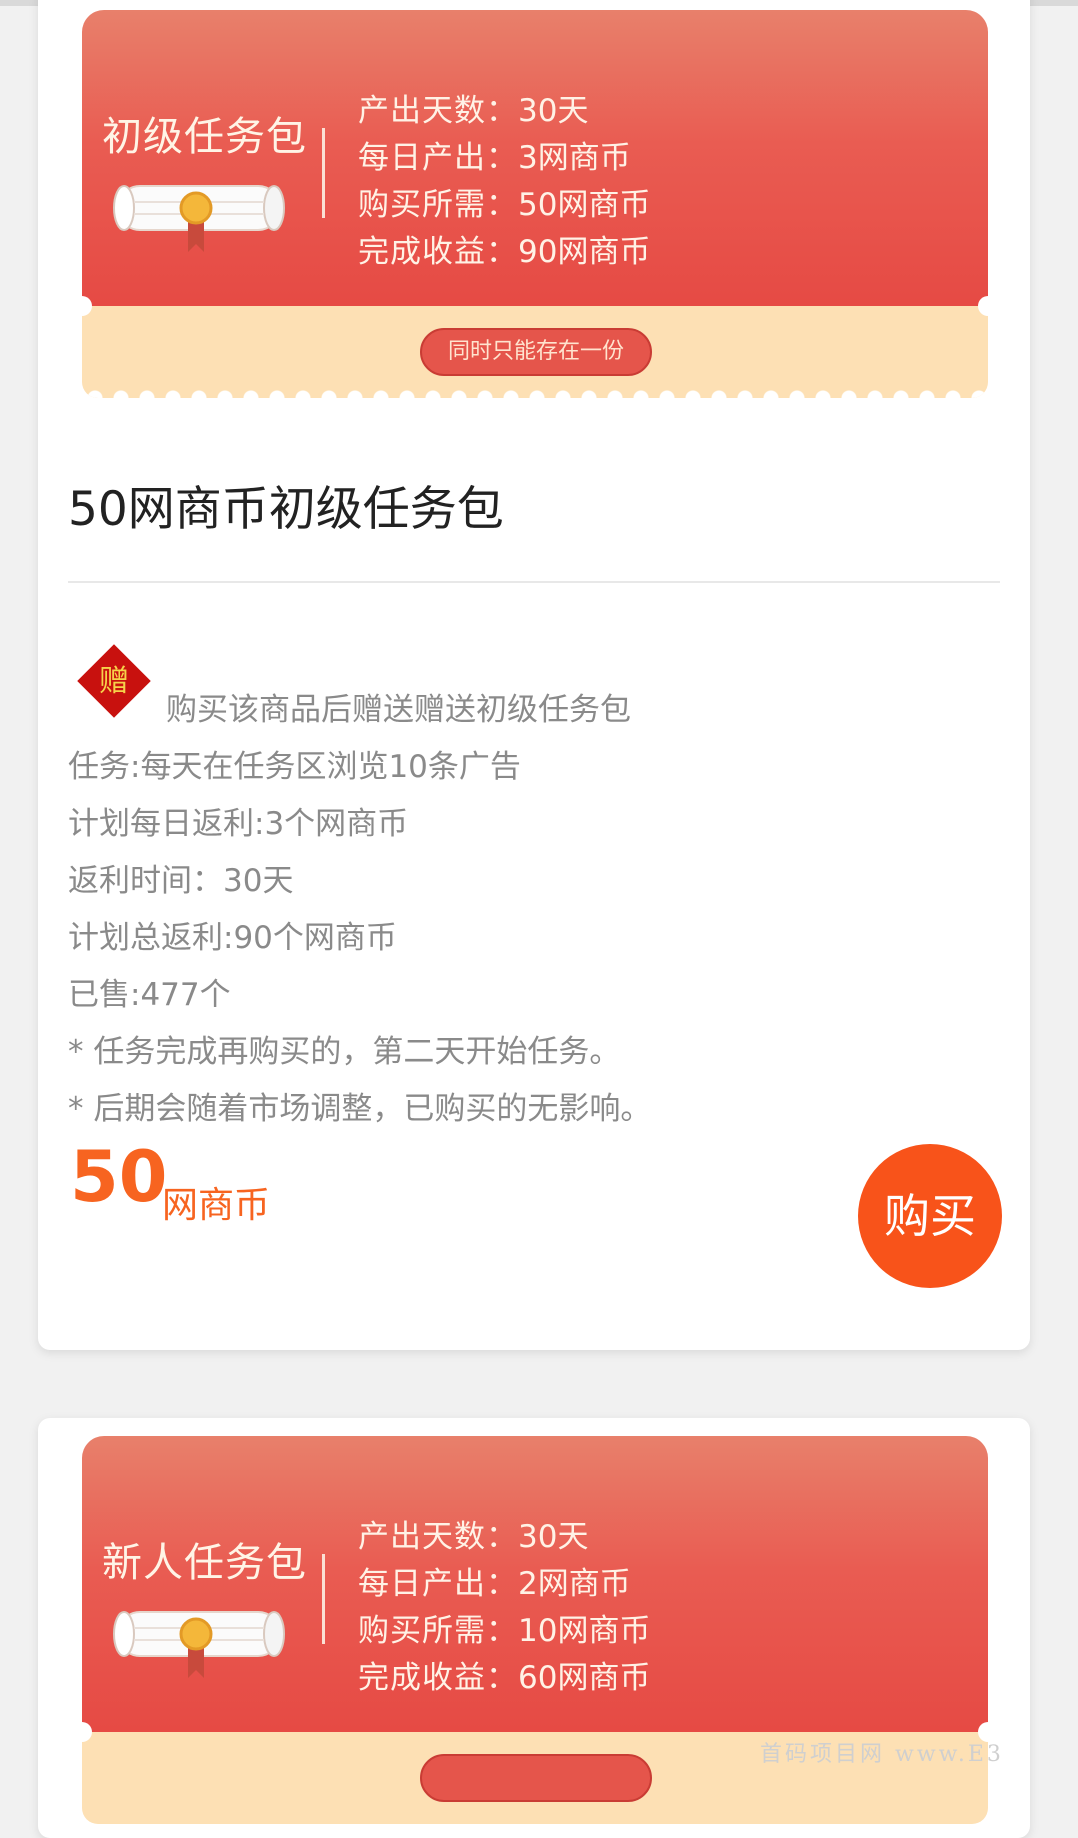  What do you see at coordinates (360, 1109) in the screenshot?
I see `desc-note-2: * 后期会随着市场调整，已购买的无影响。` at bounding box center [360, 1109].